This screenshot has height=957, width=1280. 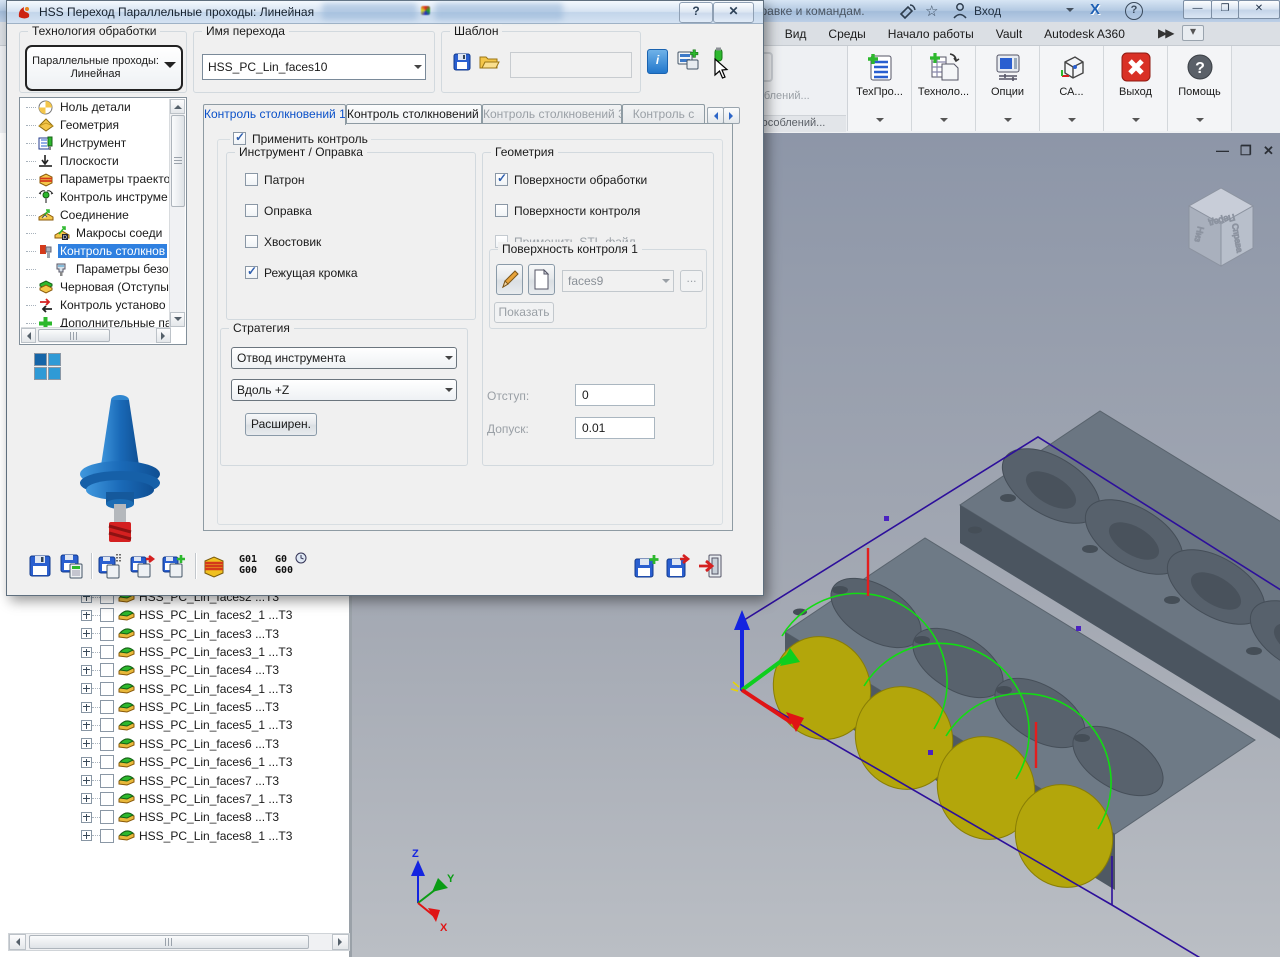 I want to click on ribbon-tab-4: Vault, so click(x=1009, y=34).